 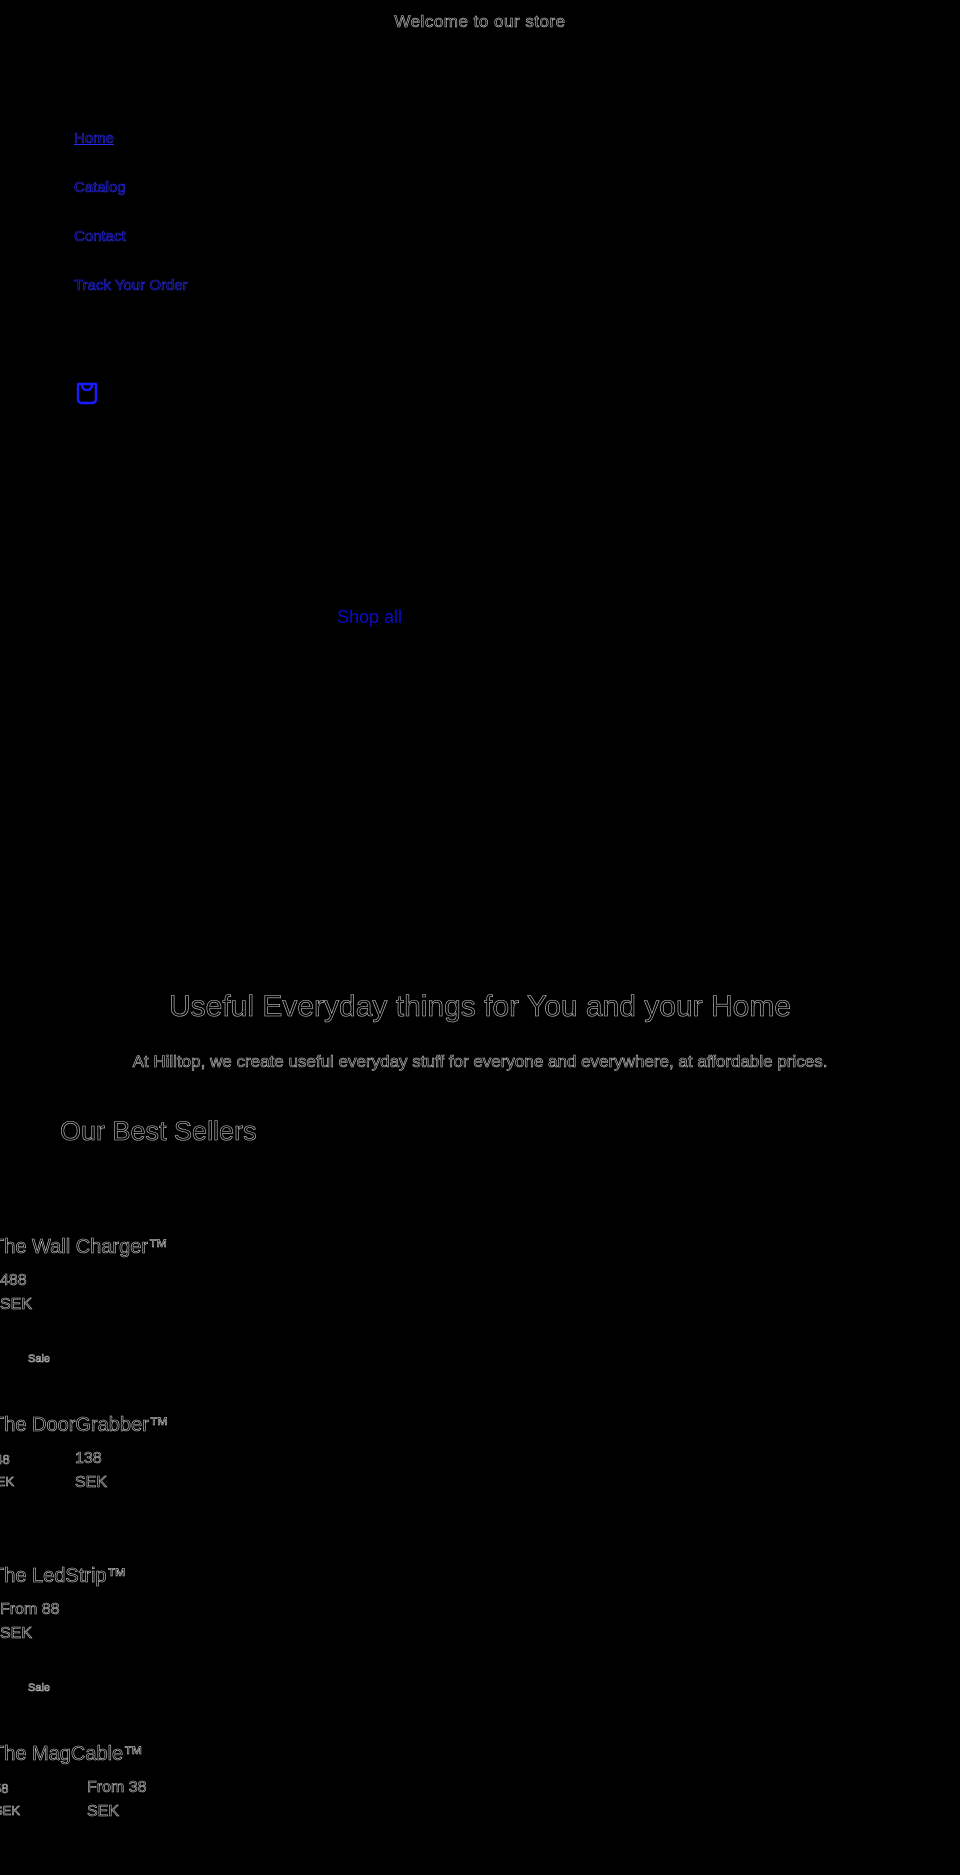 I want to click on regular-price: 58 SEK, so click(x=40, y=1800).